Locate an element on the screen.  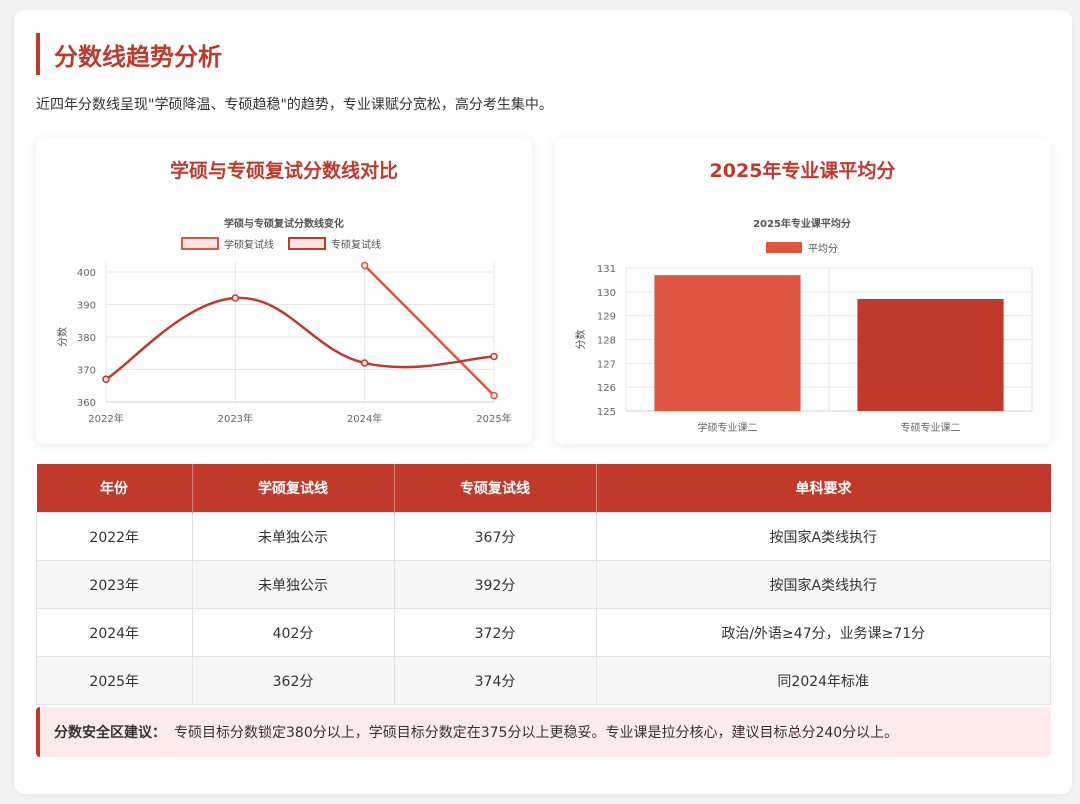
cell-year: 2025年 is located at coordinates (114, 680).